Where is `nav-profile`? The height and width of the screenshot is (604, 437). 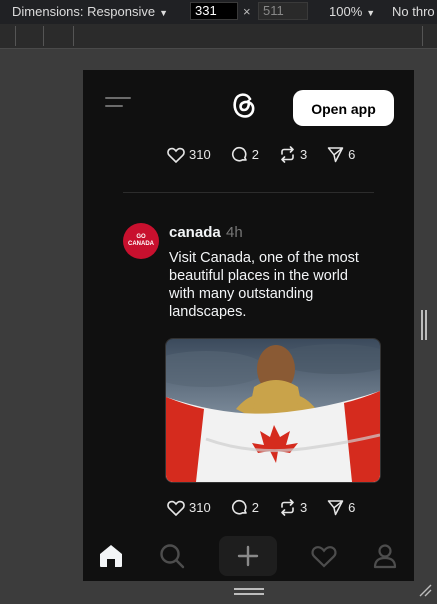
nav-profile is located at coordinates (385, 556).